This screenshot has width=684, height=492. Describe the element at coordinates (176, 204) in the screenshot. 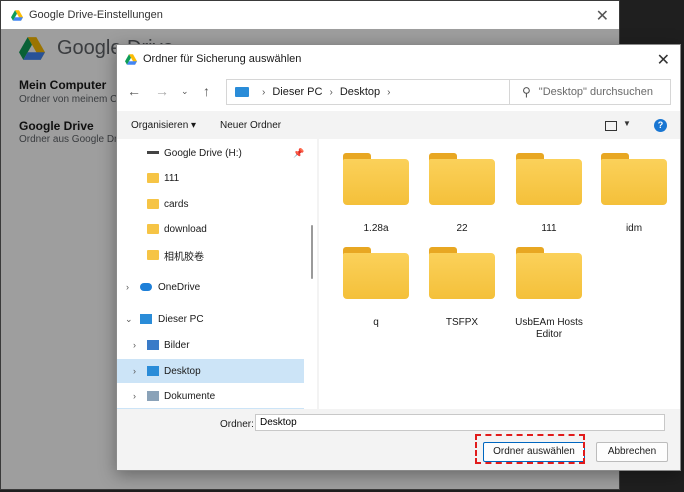

I see `nav-item-label: cards` at that location.